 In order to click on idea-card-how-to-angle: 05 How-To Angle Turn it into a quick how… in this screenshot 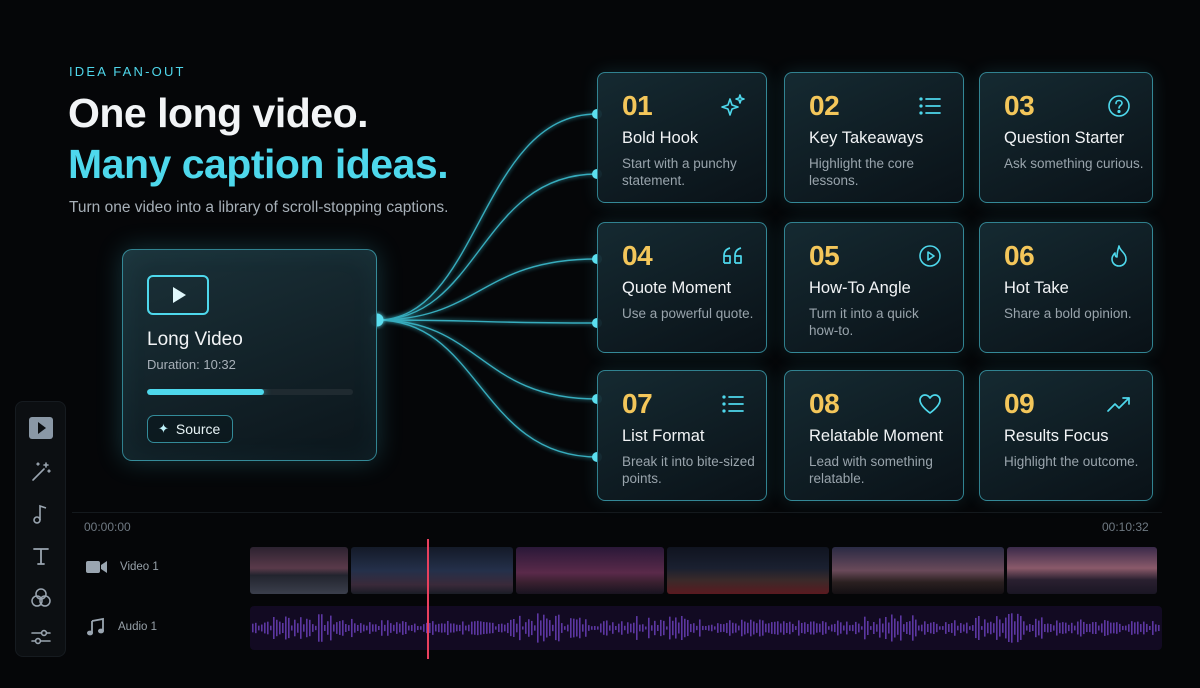, I will do `click(874, 287)`.